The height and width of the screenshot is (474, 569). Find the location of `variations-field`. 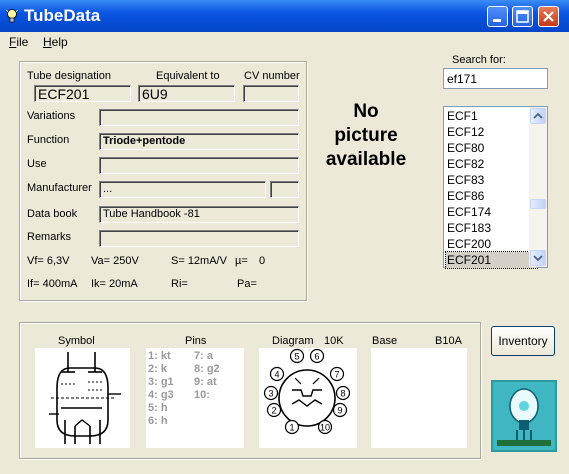

variations-field is located at coordinates (199, 117).